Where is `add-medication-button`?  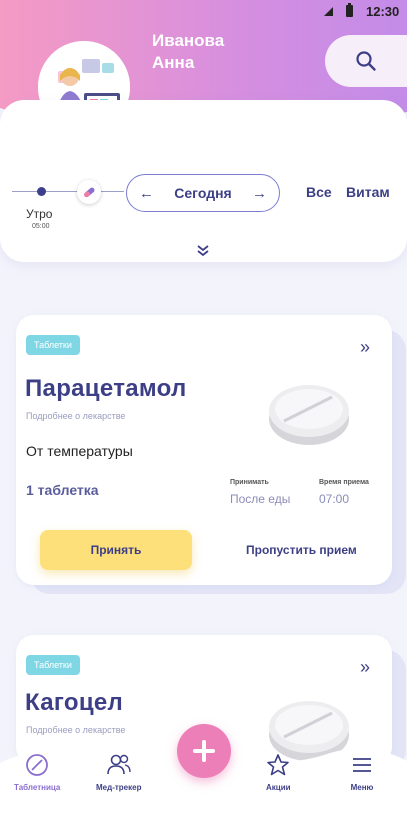 add-medication-button is located at coordinates (204, 751).